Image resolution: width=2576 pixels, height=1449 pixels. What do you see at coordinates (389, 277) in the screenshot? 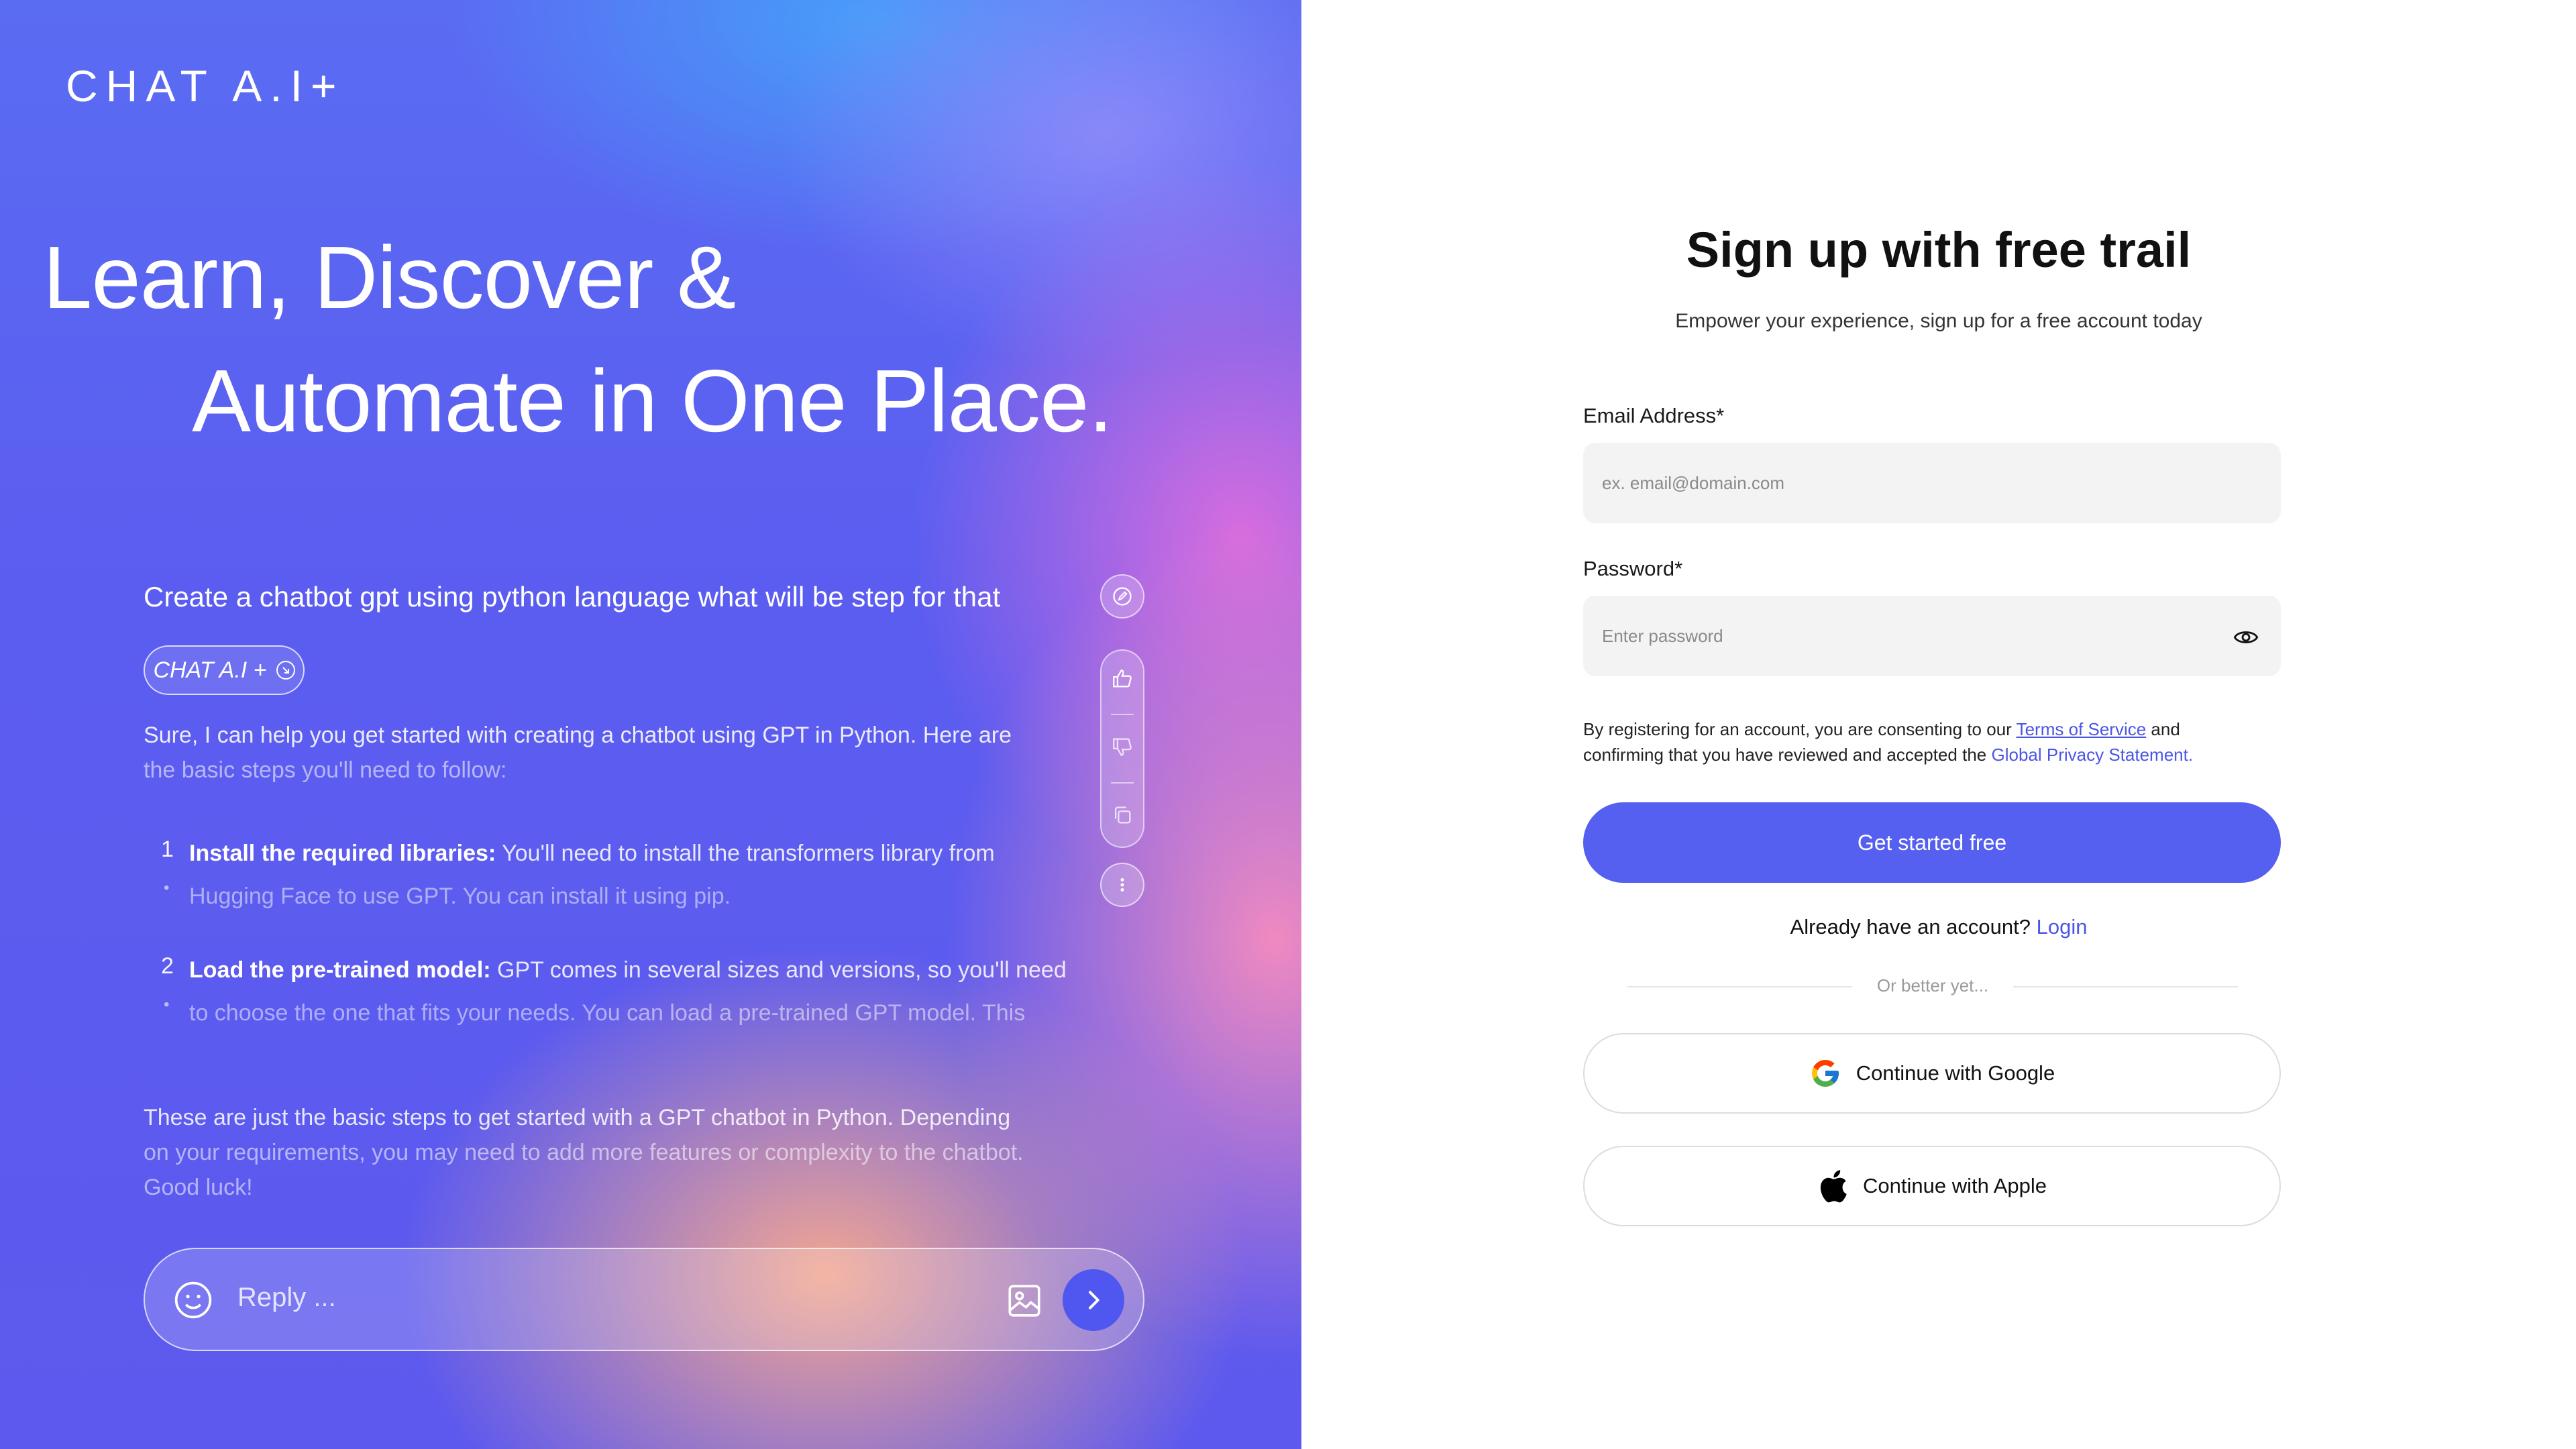
I see `hero-headline-line1: Learn, Discover &` at bounding box center [389, 277].